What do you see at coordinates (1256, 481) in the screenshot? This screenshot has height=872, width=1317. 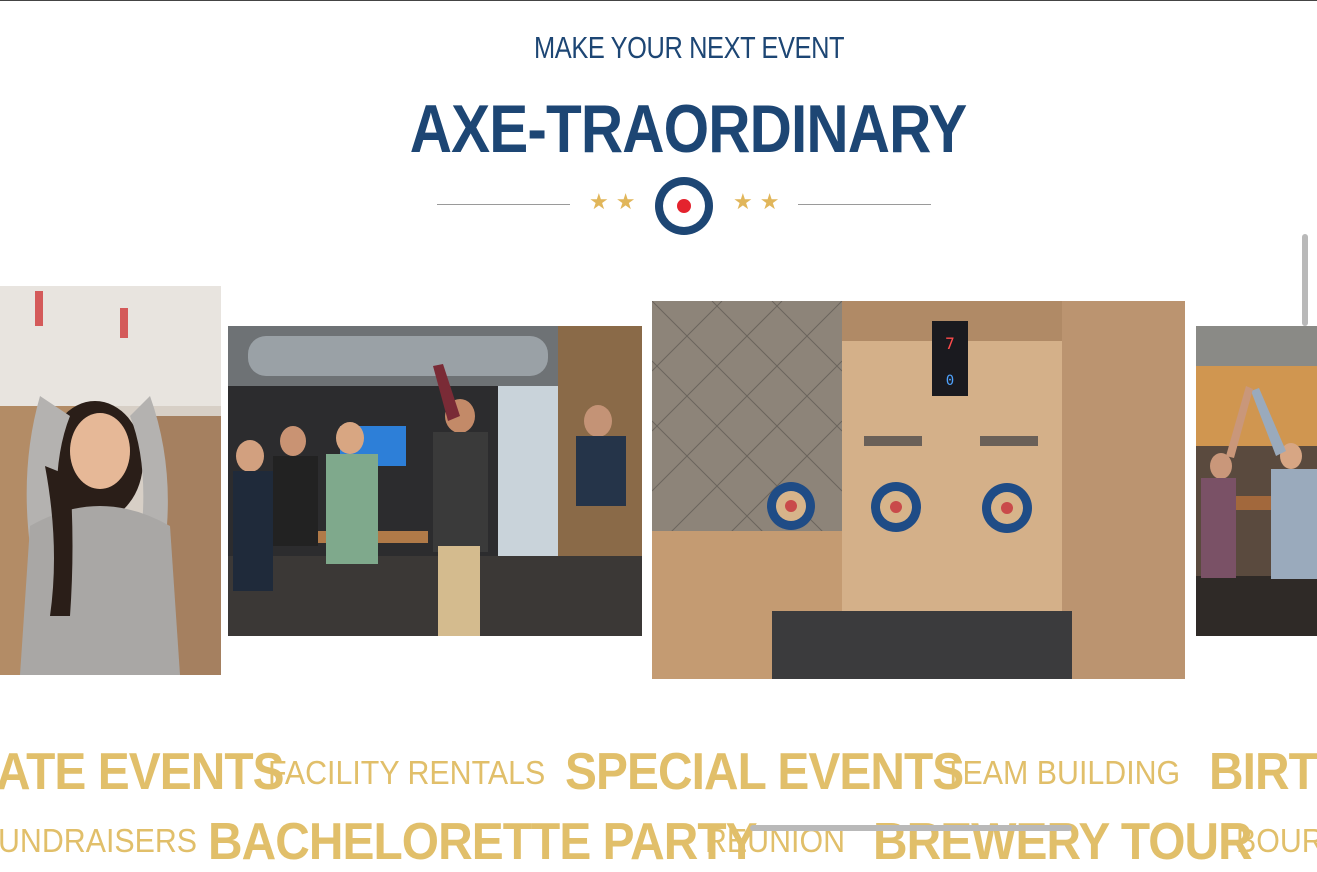 I see `gallery-image-cheering` at bounding box center [1256, 481].